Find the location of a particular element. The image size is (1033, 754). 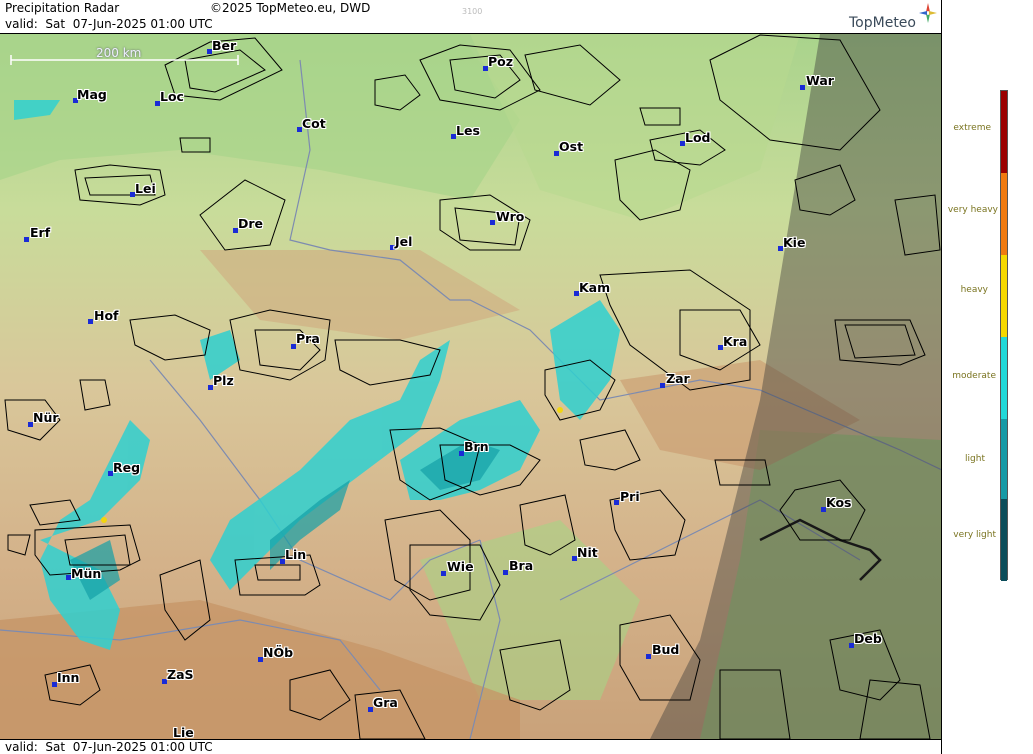

city-label: Mün is located at coordinates (86, 573).